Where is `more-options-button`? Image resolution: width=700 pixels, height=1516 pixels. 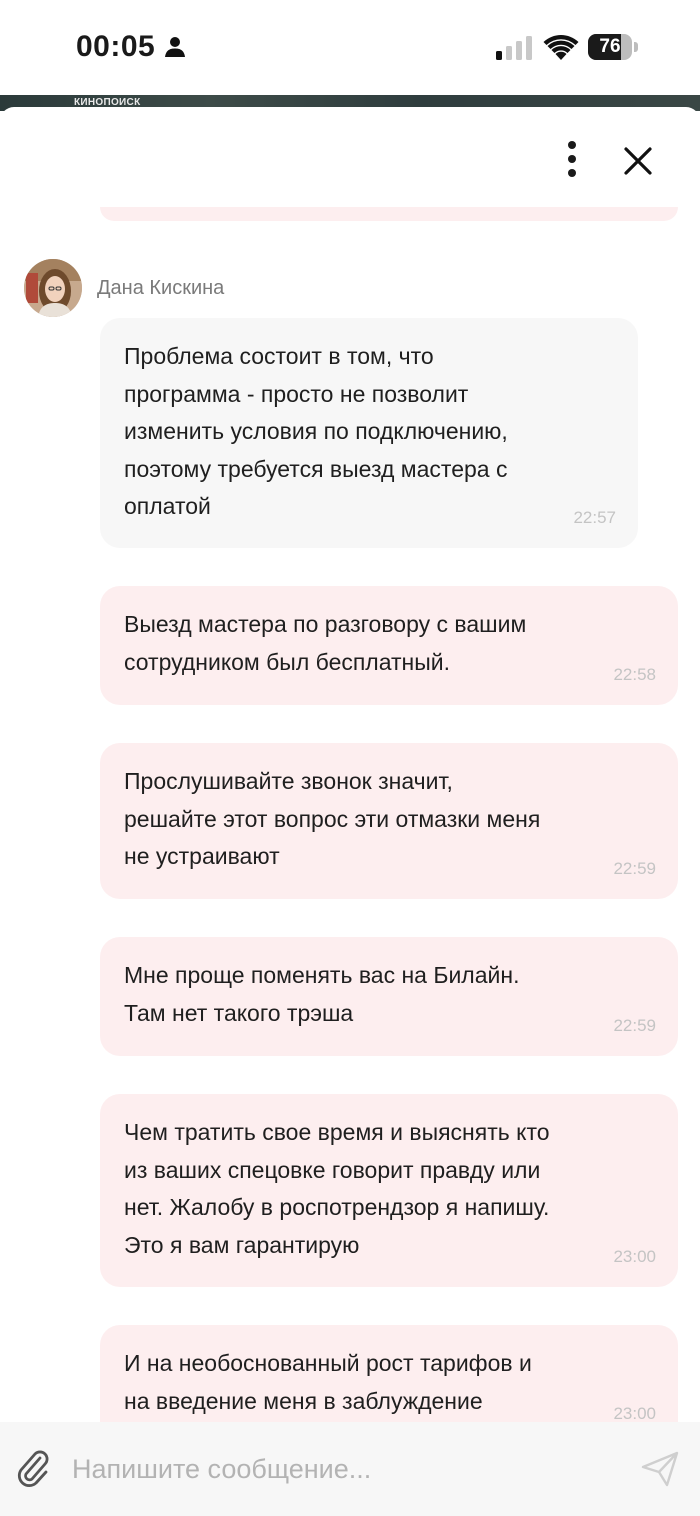
more-options-button is located at coordinates (573, 163).